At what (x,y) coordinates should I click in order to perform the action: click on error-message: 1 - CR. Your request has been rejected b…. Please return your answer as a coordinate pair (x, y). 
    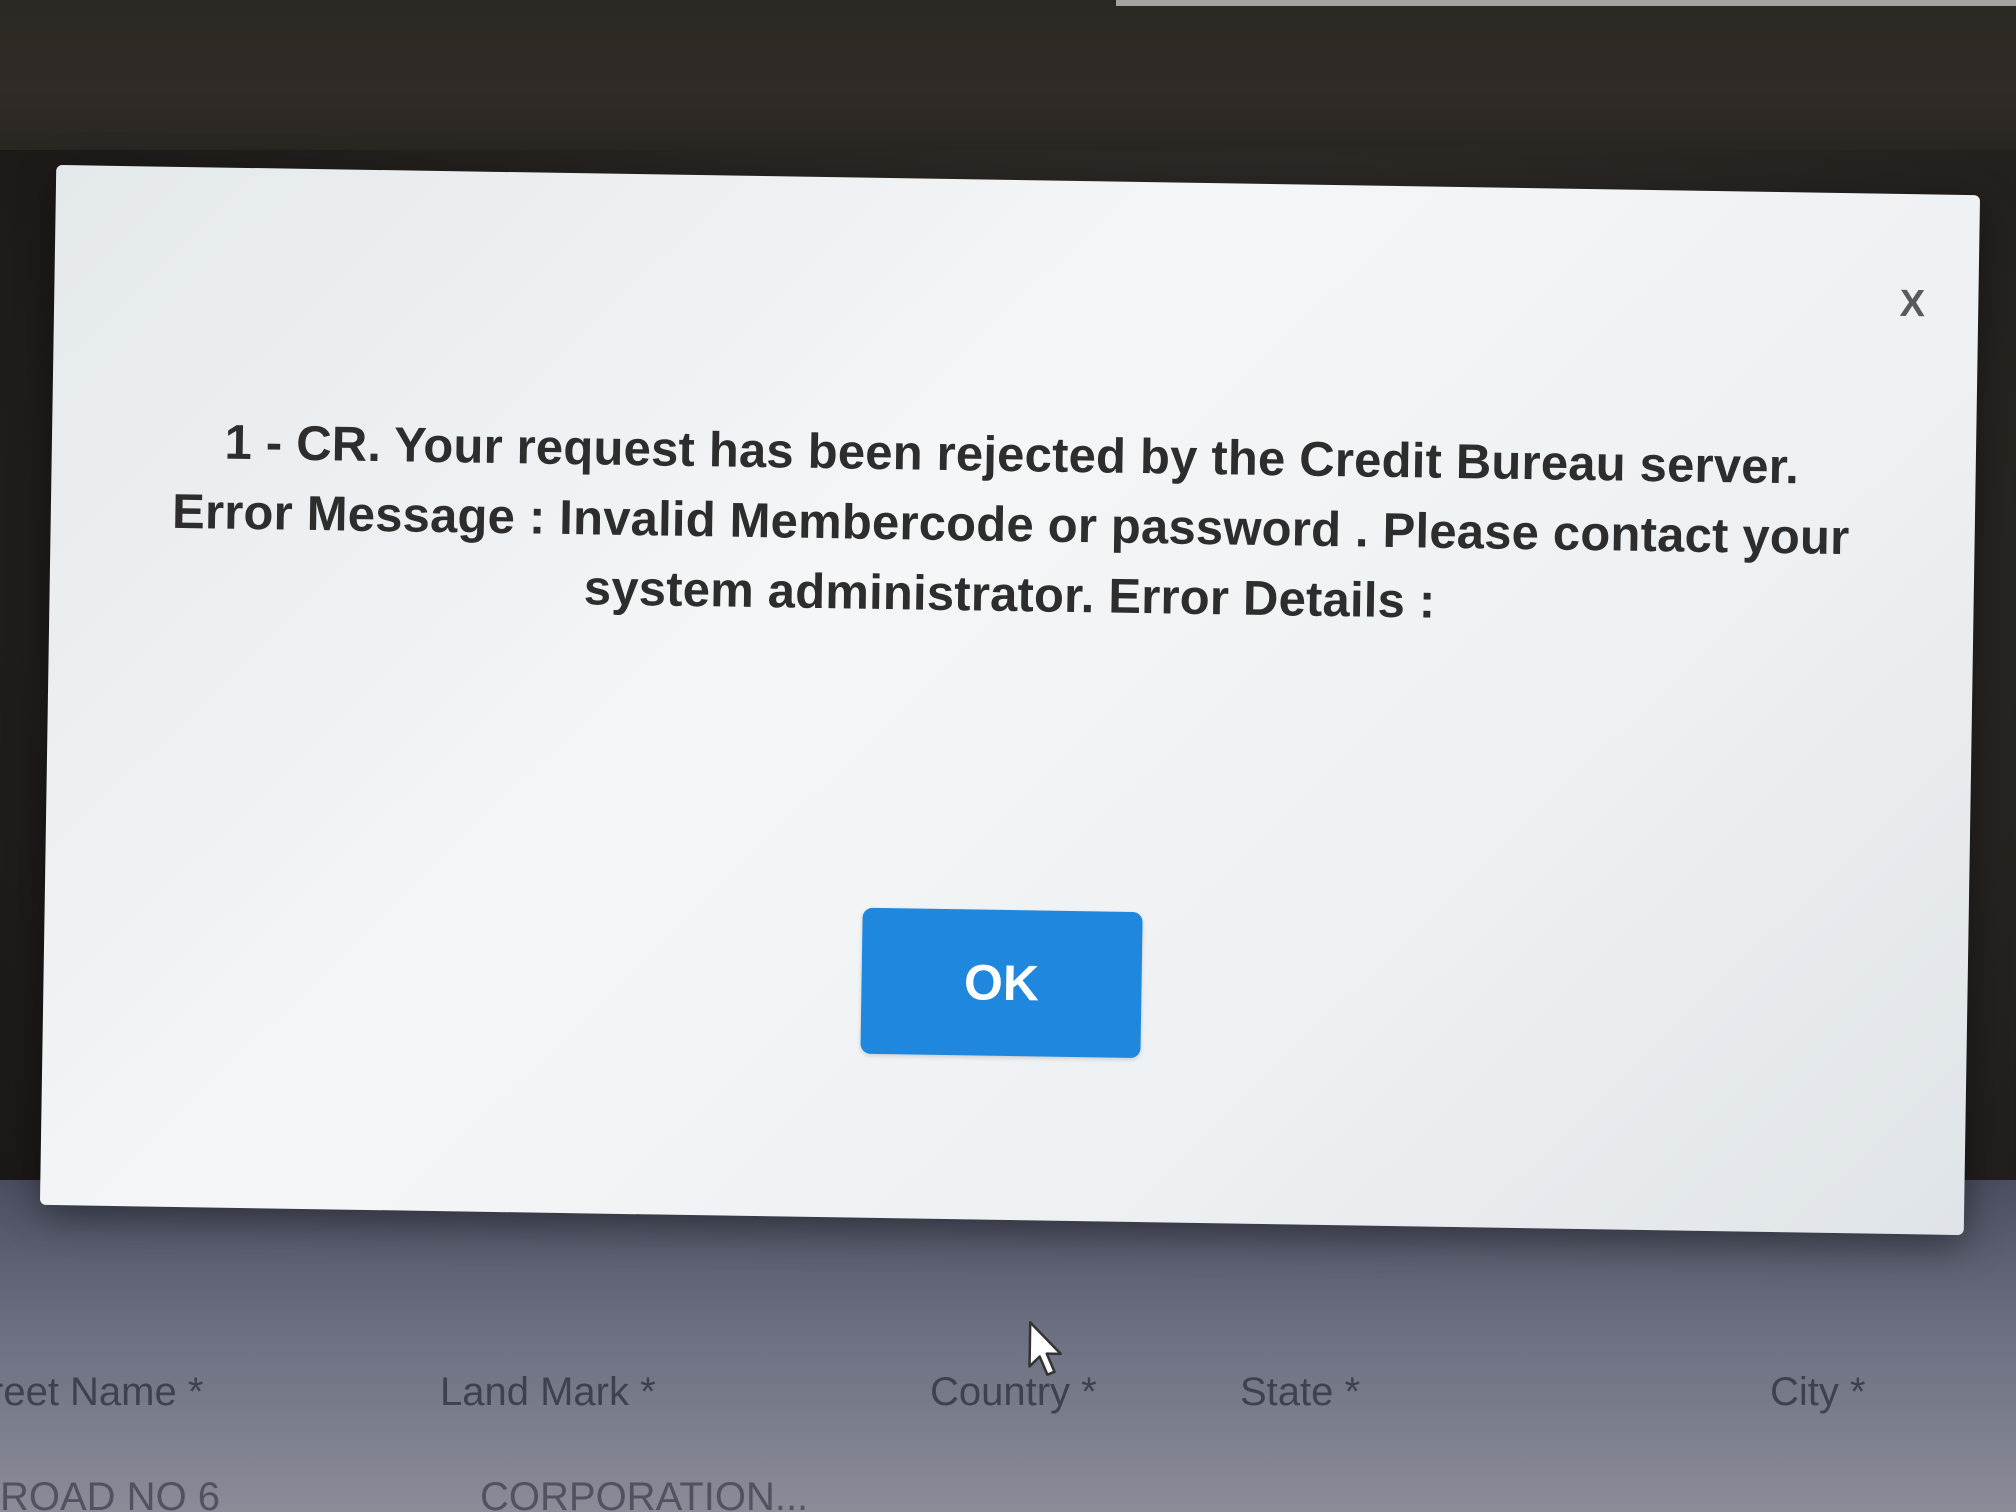
    Looking at the image, I should click on (1010, 522).